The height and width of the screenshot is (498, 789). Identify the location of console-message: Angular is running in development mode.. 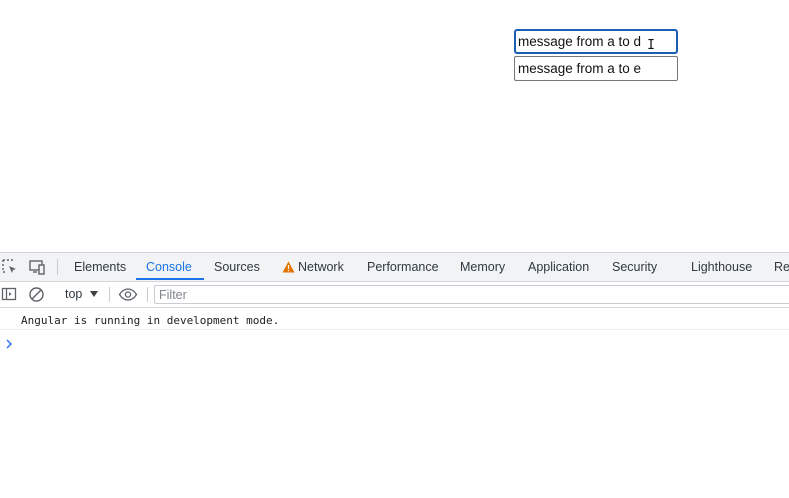
(394, 321).